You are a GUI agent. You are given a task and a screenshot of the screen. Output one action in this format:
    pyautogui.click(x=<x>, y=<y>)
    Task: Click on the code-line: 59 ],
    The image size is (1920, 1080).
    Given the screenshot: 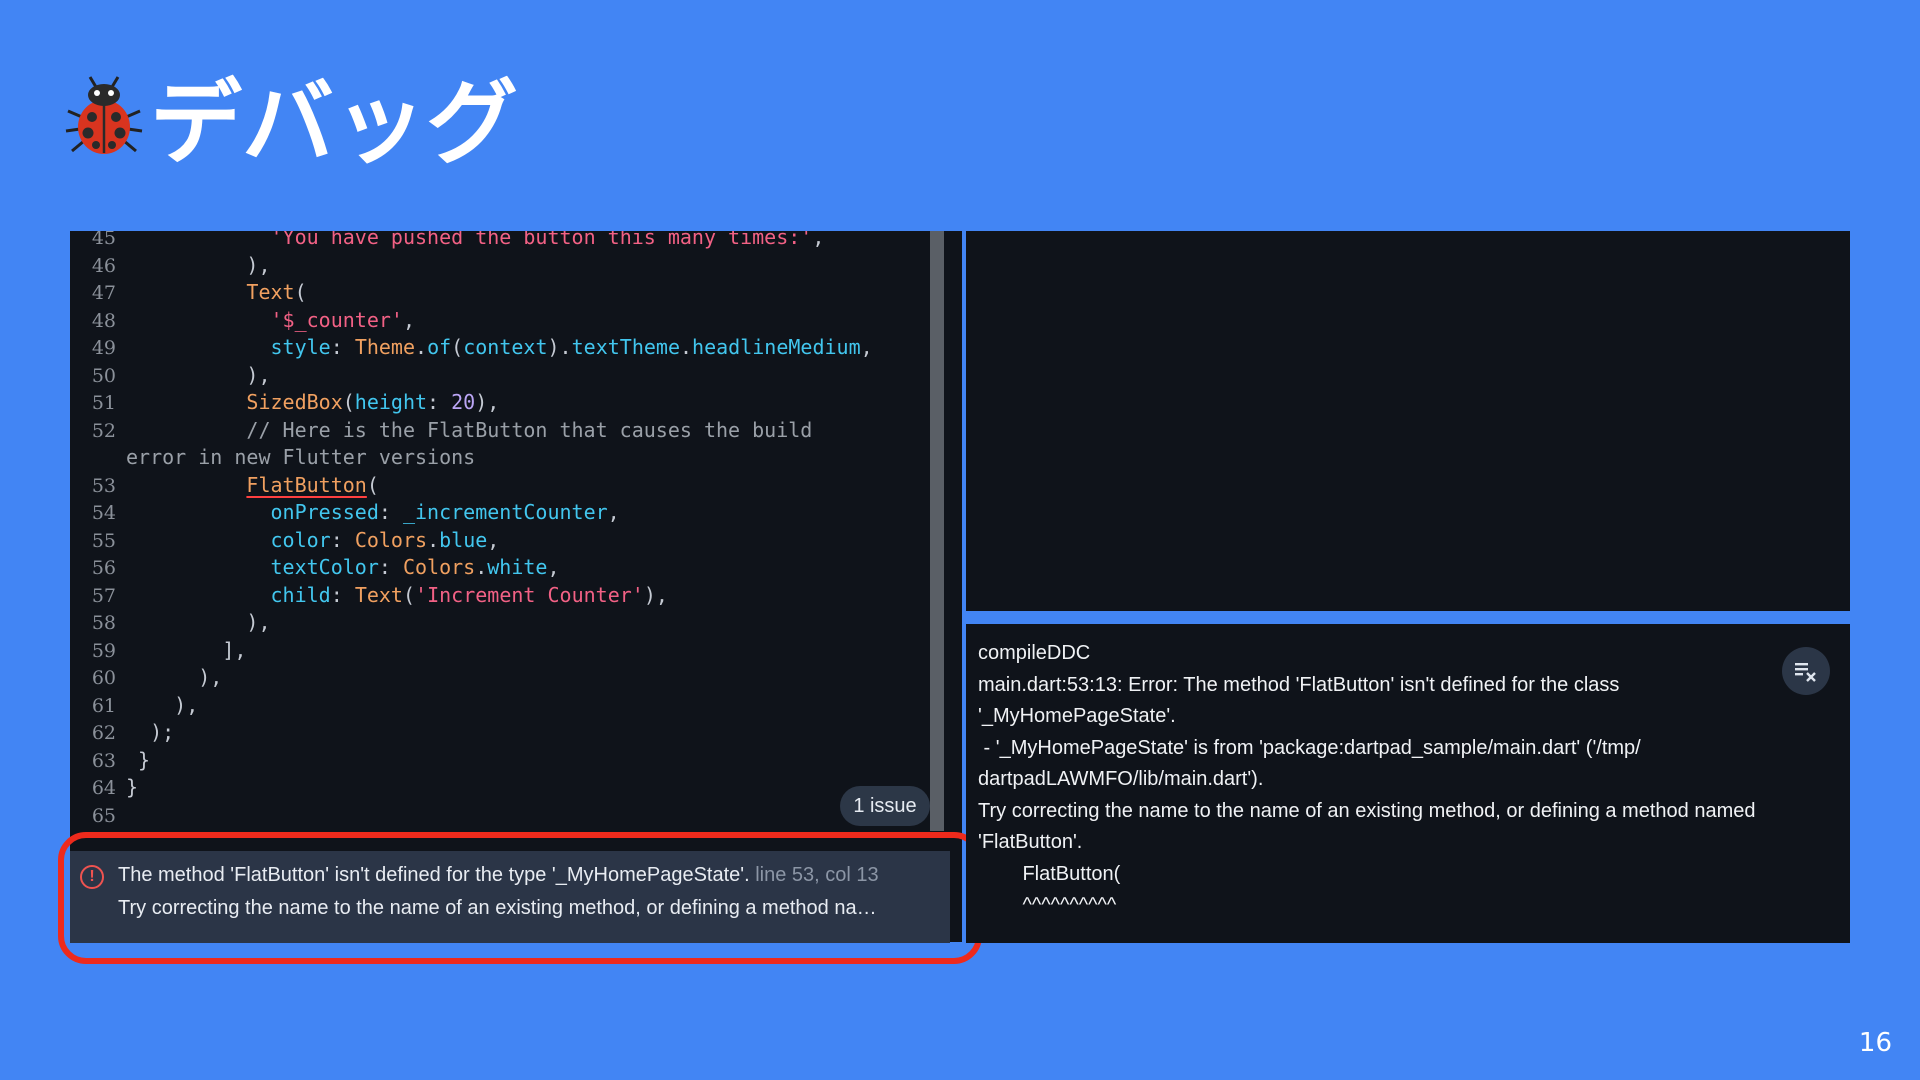 What is the action you would take?
    pyautogui.click(x=500, y=651)
    